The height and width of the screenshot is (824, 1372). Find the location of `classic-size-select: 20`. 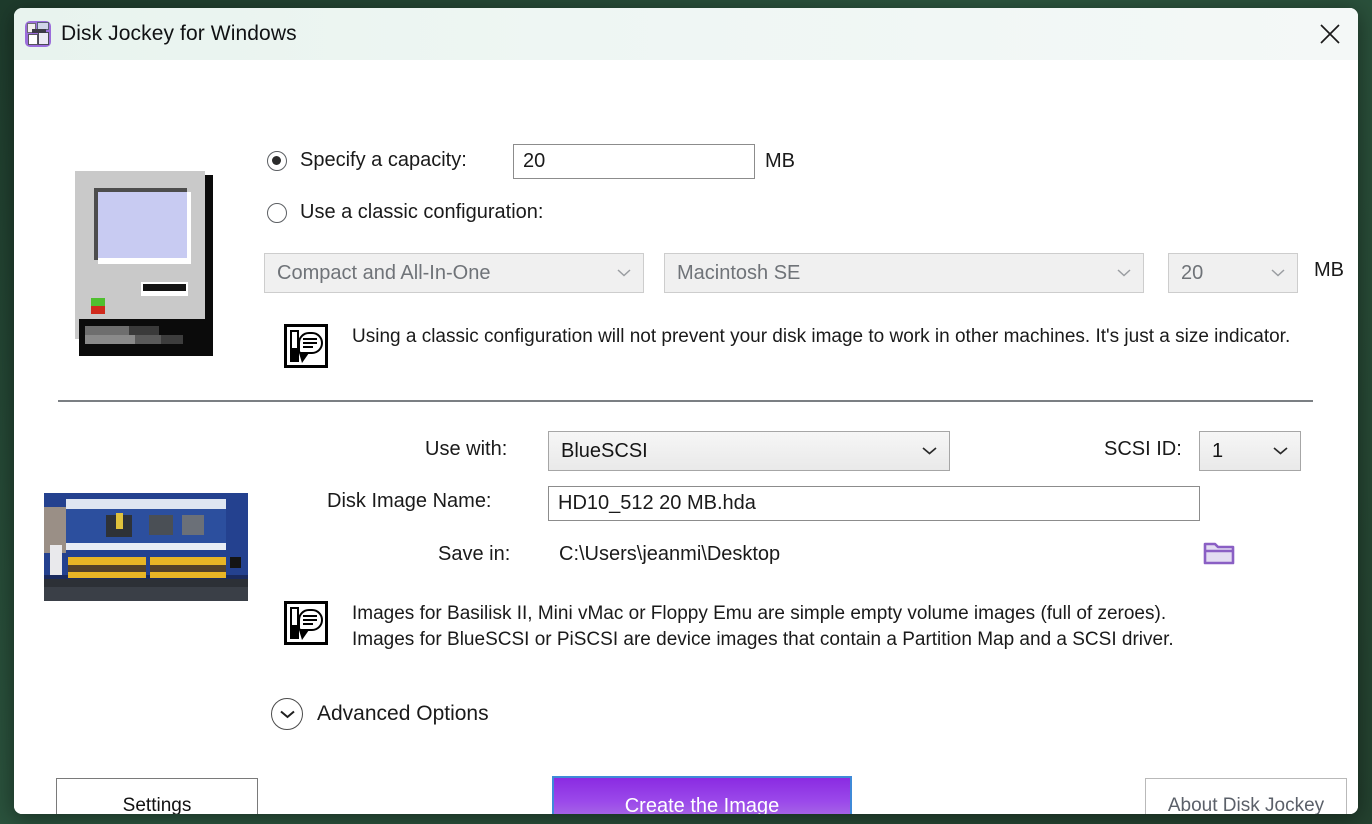

classic-size-select: 20 is located at coordinates (1233, 273).